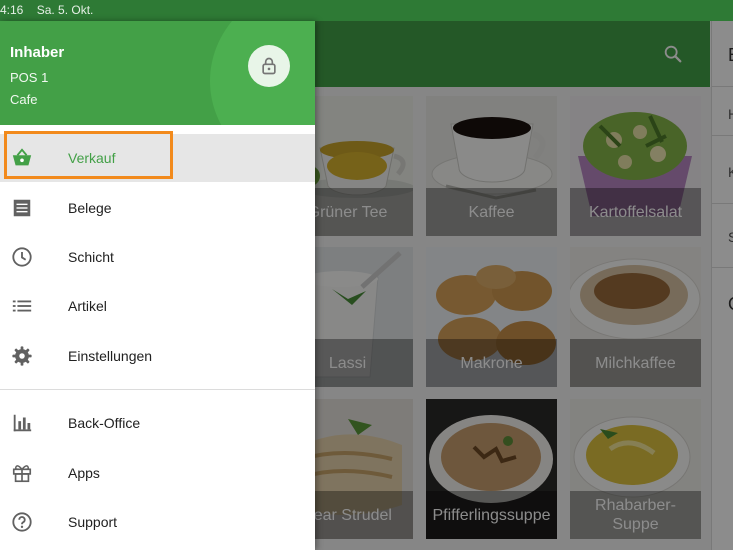 The image size is (733, 550). Describe the element at coordinates (366, 10) in the screenshot. I see `status-bar: 4:16 Sa. 5. Okt.` at that location.